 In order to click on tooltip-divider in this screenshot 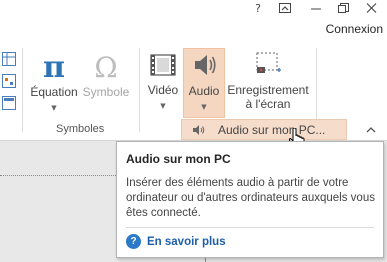, I will do `click(250, 227)`.